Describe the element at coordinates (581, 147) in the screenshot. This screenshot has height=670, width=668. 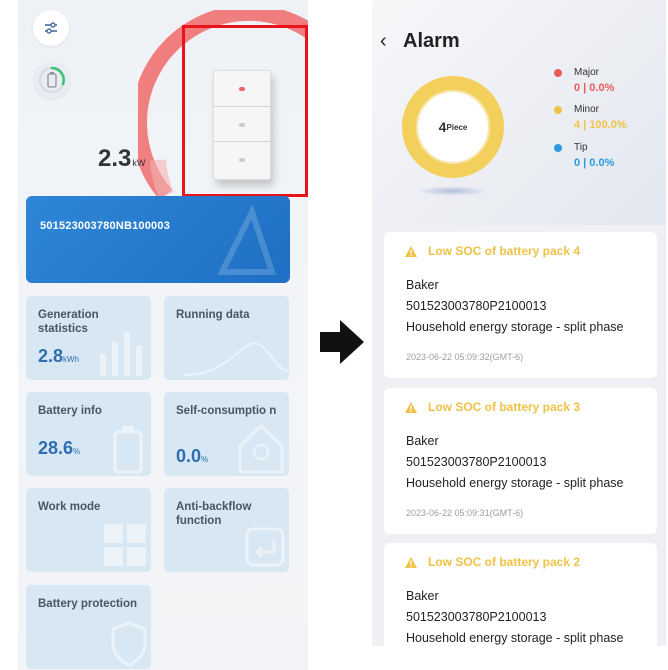
I see `legend-name: Tip` at that location.